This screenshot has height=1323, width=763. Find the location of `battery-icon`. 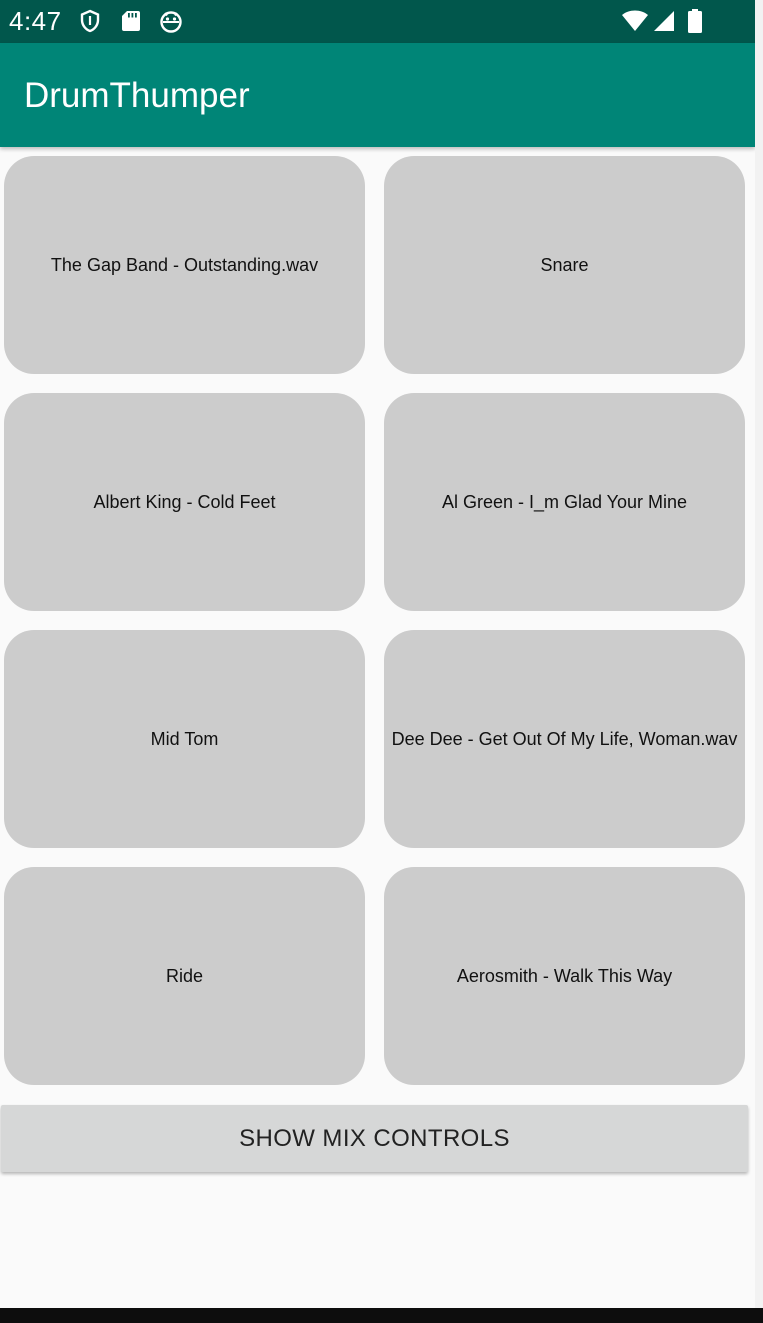

battery-icon is located at coordinates (695, 21).